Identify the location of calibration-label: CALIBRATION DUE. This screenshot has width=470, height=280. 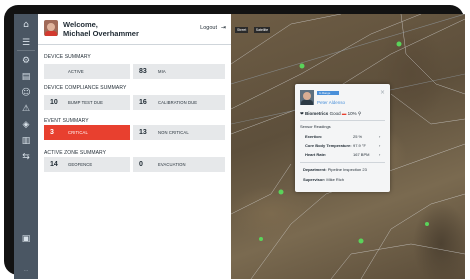
(178, 102).